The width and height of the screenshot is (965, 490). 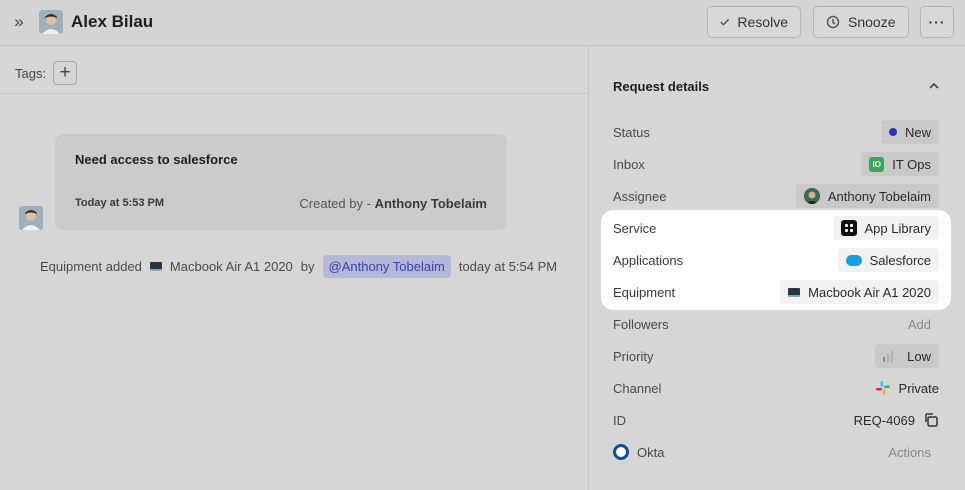 I want to click on chevron-up-icon, so click(x=934, y=85).